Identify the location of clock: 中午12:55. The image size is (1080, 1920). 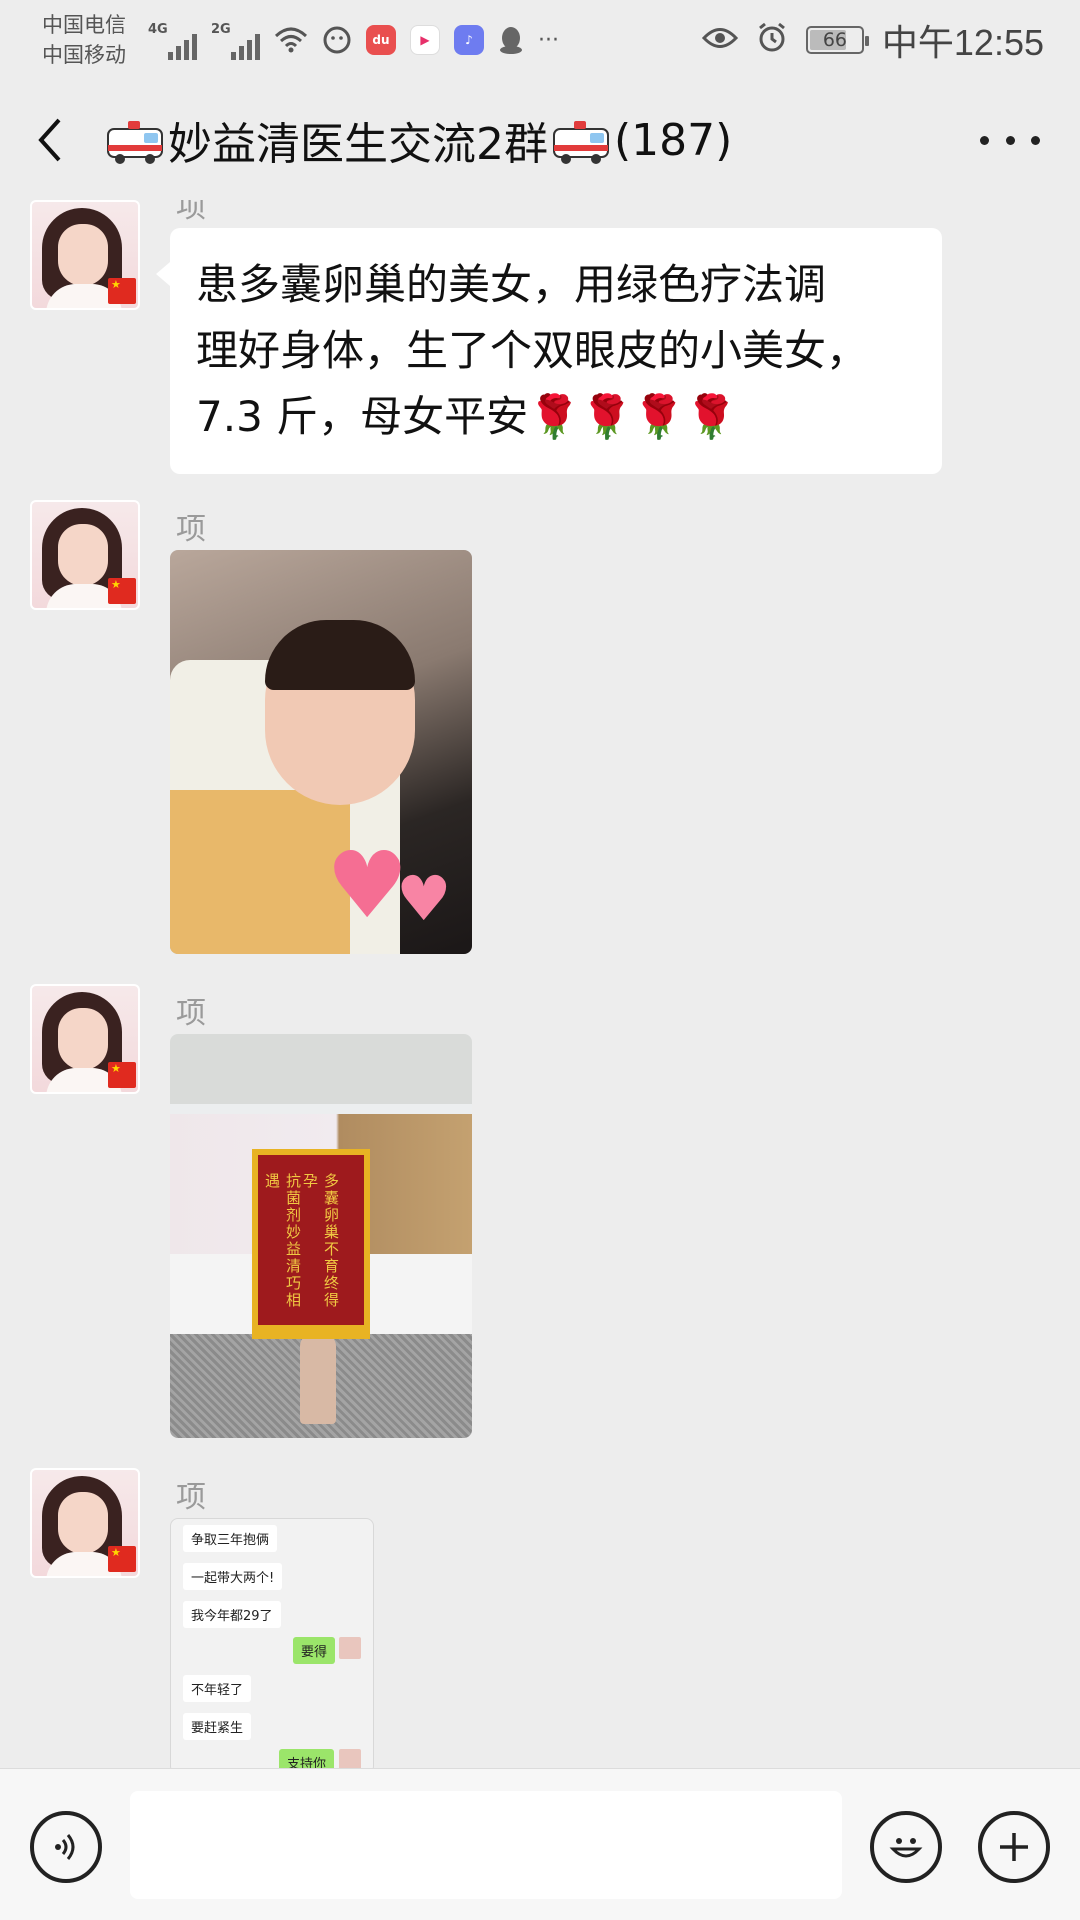
(962, 42).